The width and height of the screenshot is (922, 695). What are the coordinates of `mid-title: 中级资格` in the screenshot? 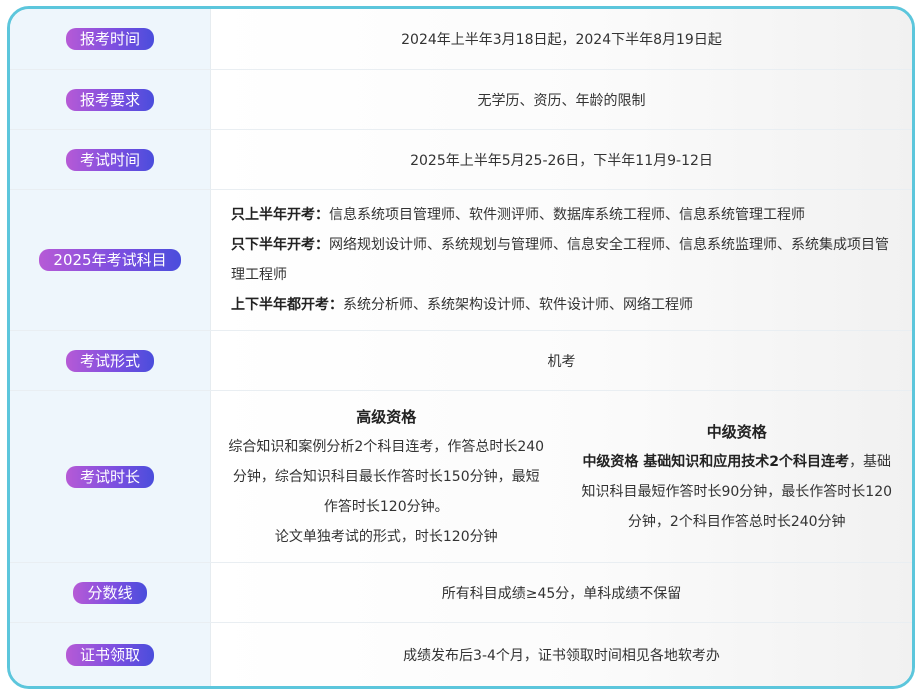 It's located at (736, 431).